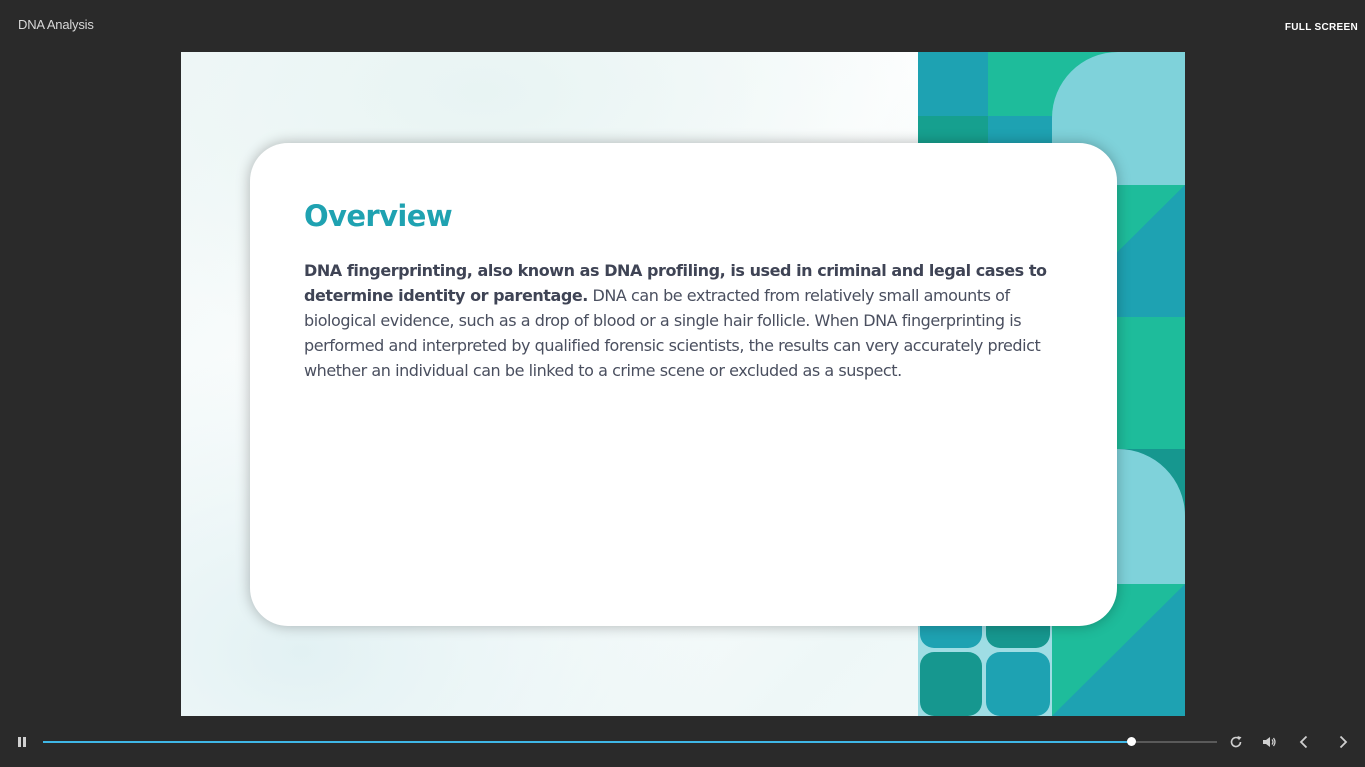 The image size is (1365, 767). I want to click on chevron-right-icon, so click(1343, 742).